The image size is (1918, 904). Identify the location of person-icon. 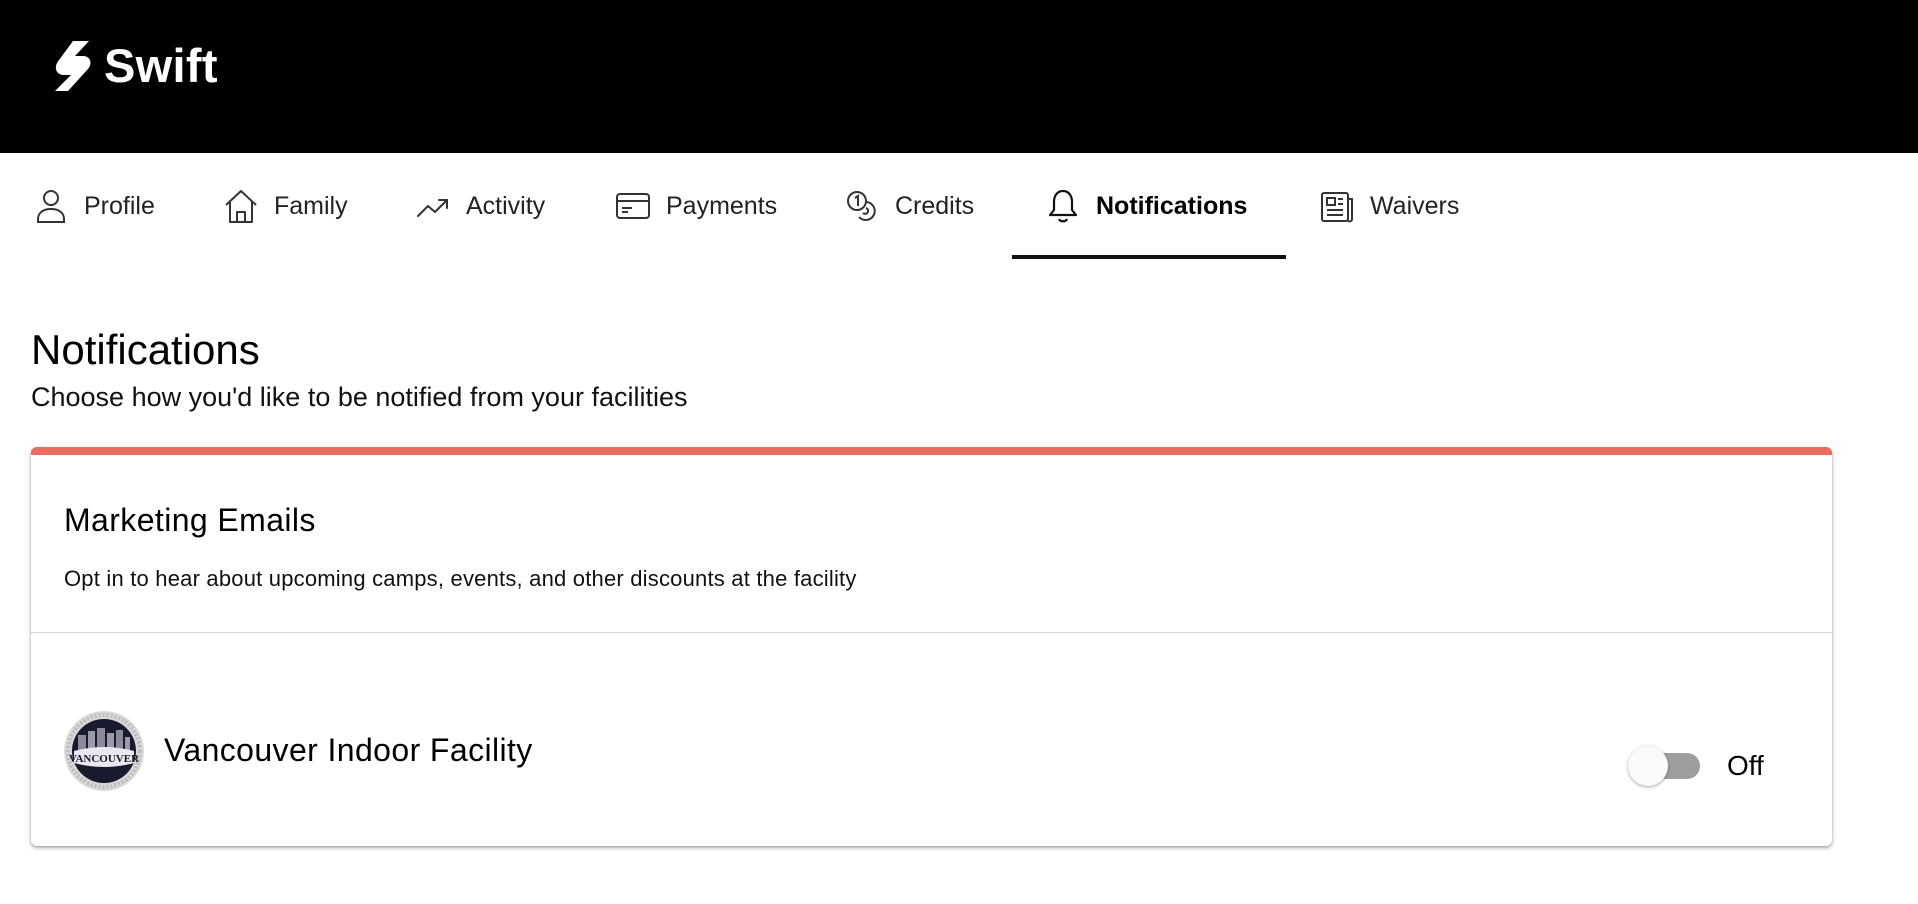
(51, 206).